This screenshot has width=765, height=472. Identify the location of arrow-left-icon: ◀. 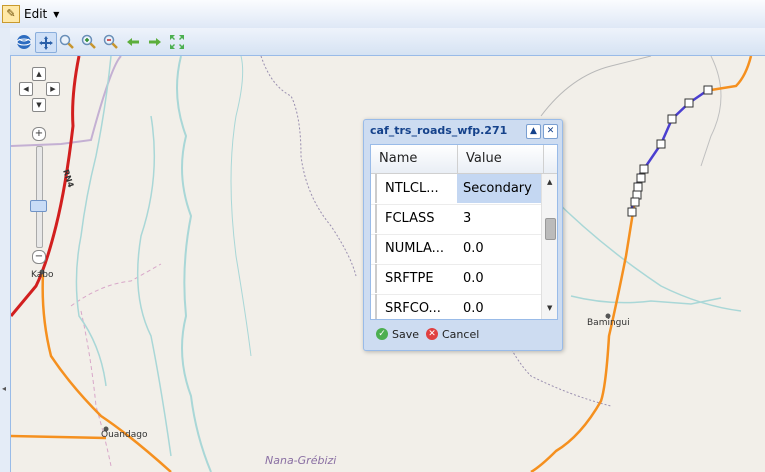
(26, 89).